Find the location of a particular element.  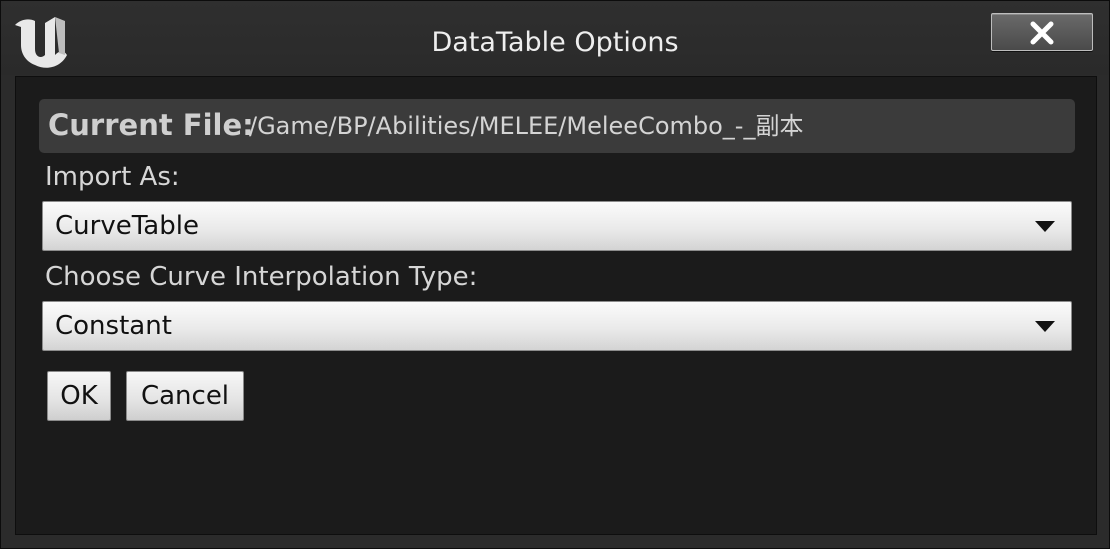

current-file-path: /Game/BP/Abilities/MELEE/MeleeCombo_-_副本 is located at coordinates (526, 126).